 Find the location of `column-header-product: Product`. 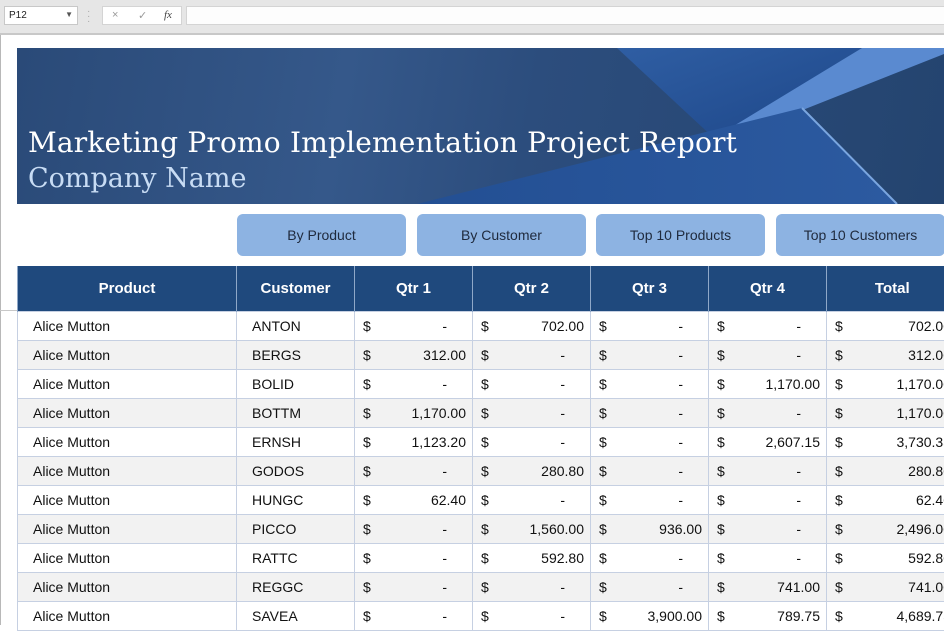

column-header-product: Product is located at coordinates (127, 289).